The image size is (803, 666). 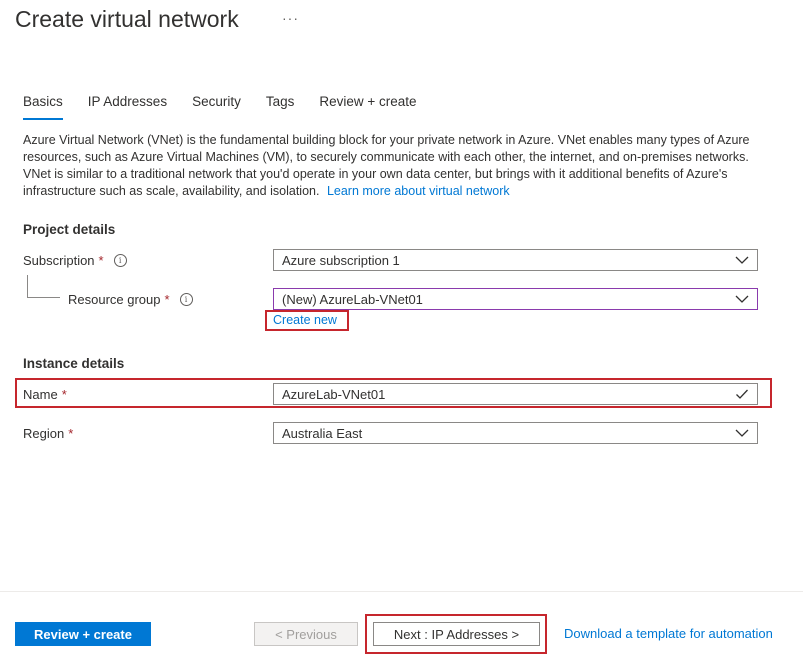 I want to click on learn-more-link: Learn more about virtual network, so click(x=418, y=191).